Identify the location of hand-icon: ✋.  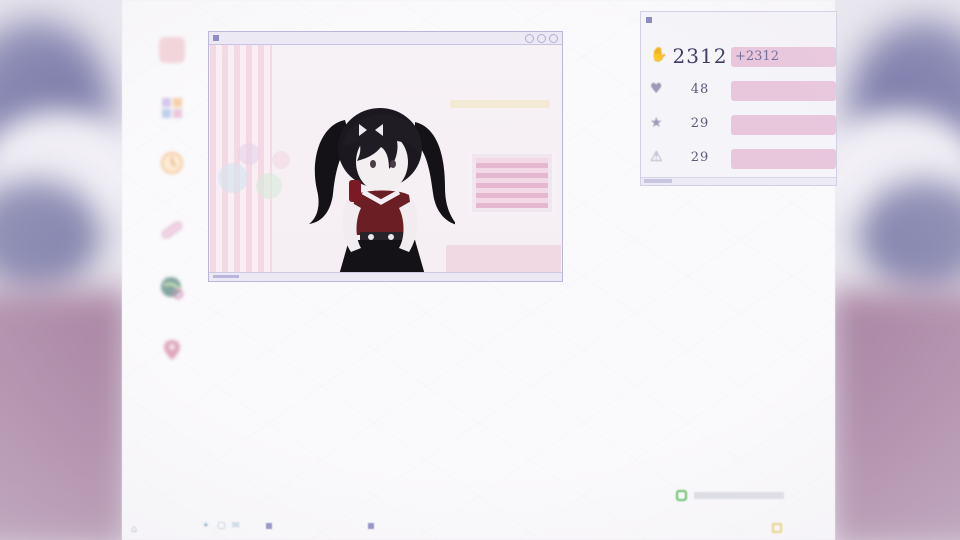
(659, 55).